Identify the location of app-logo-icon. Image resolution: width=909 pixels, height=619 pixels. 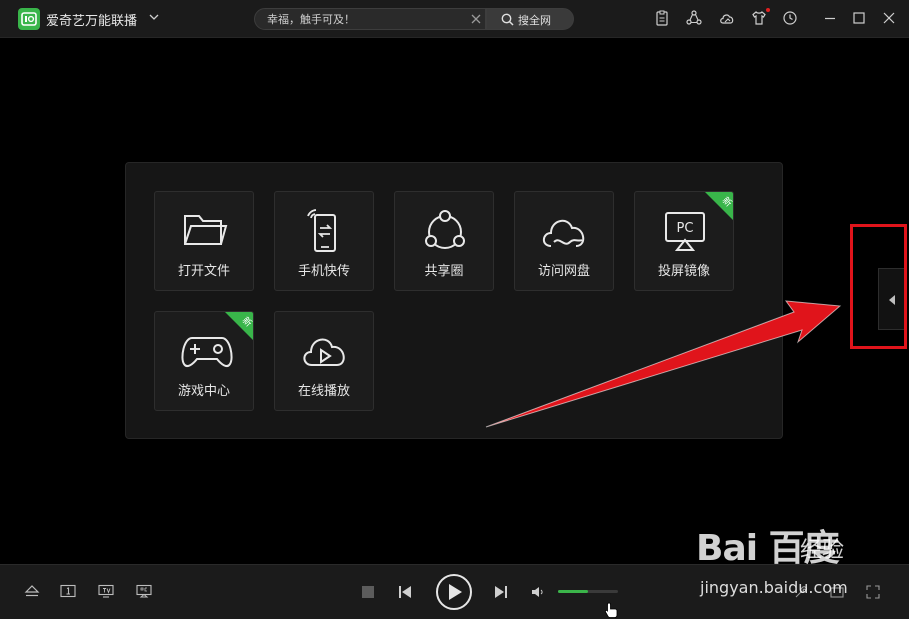
(29, 19).